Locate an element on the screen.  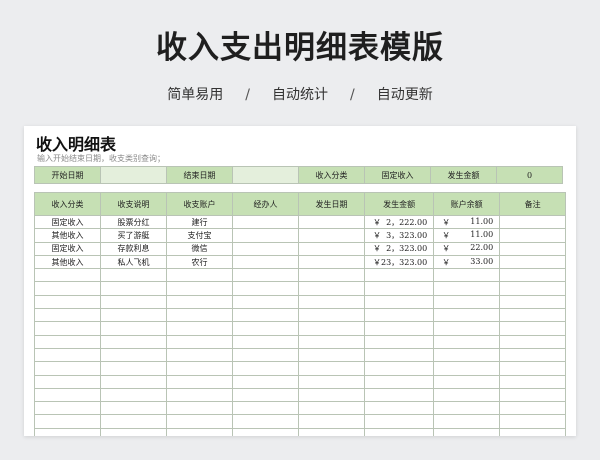
table-cell-amount: ￥ 2，222.00 is located at coordinates (399, 222).